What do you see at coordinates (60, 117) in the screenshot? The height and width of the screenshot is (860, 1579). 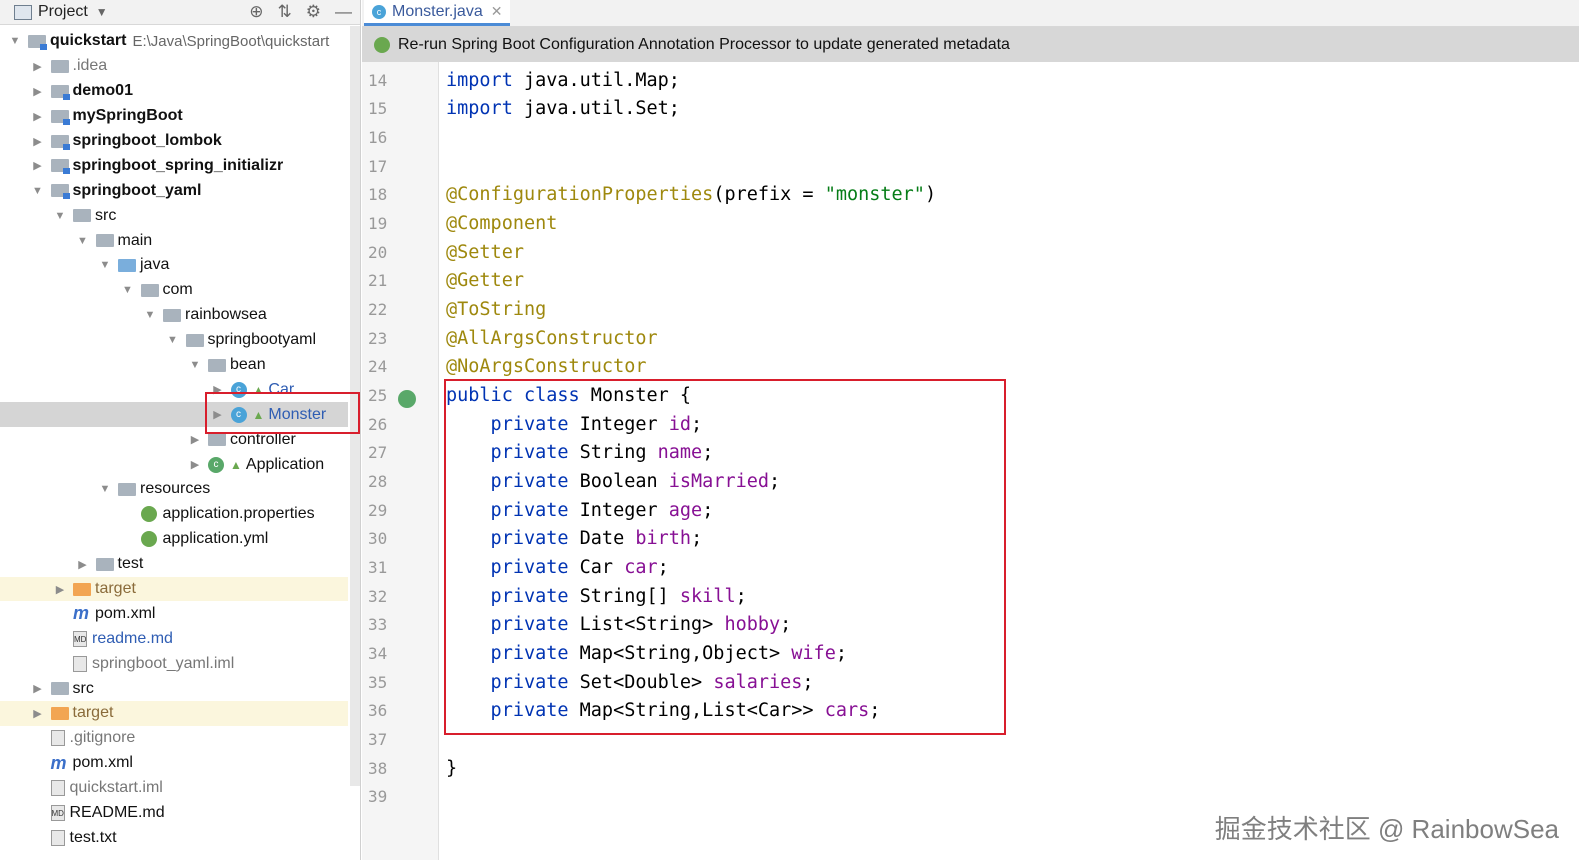 I see `module-folder-icon` at bounding box center [60, 117].